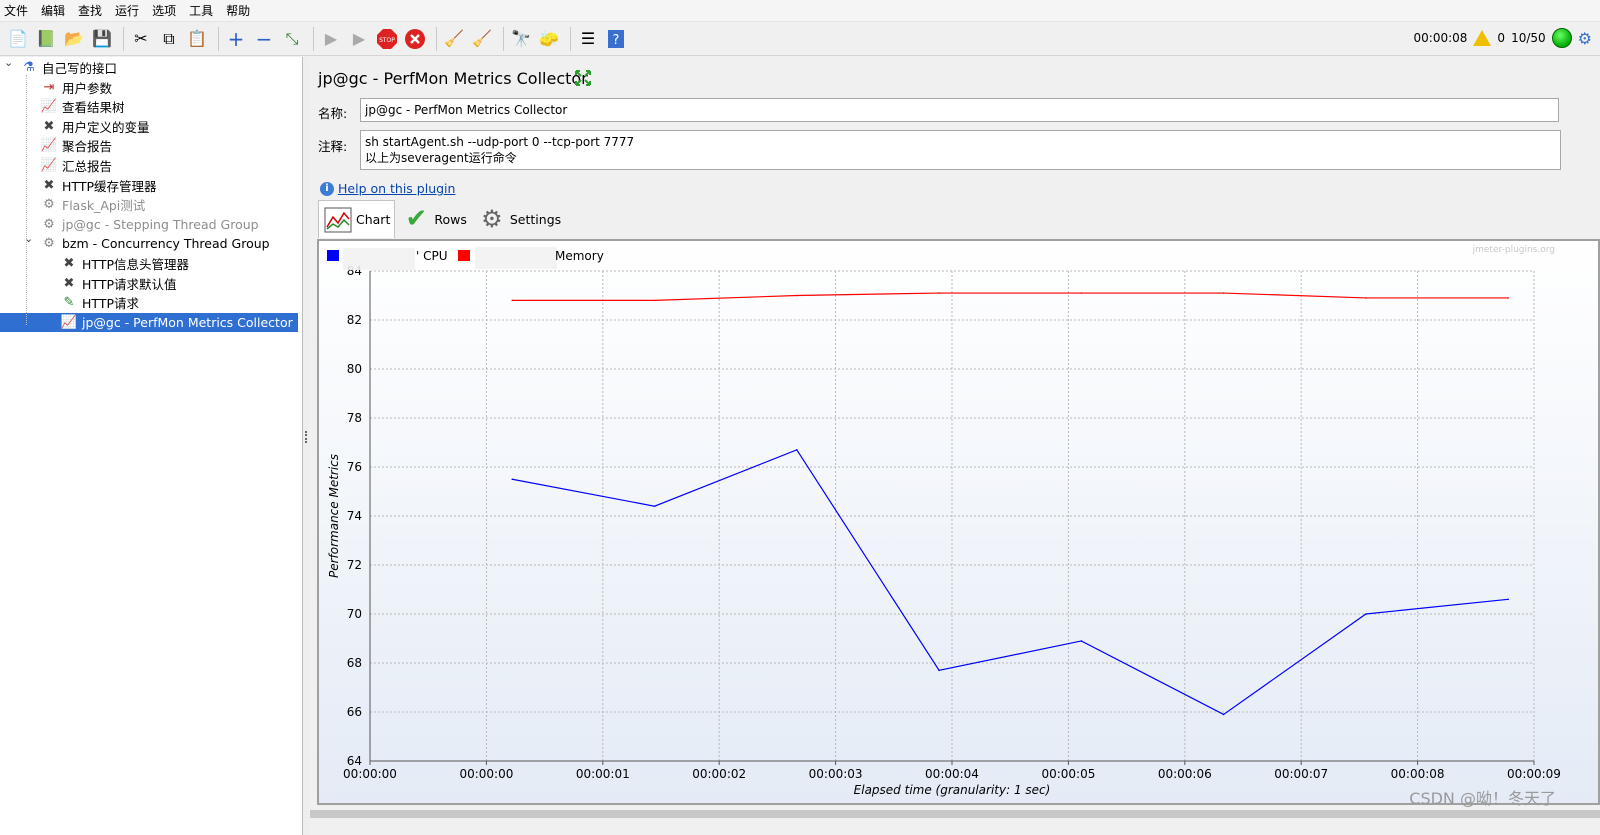 Image resolution: width=1600 pixels, height=835 pixels. I want to click on tab-rows: ✔ Rows, so click(434, 219).